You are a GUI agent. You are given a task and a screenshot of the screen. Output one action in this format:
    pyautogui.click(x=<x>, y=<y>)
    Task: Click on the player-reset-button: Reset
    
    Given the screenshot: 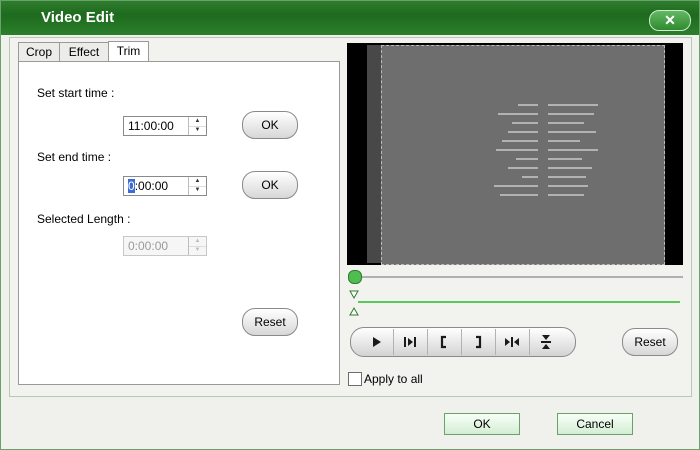 What is the action you would take?
    pyautogui.click(x=650, y=342)
    